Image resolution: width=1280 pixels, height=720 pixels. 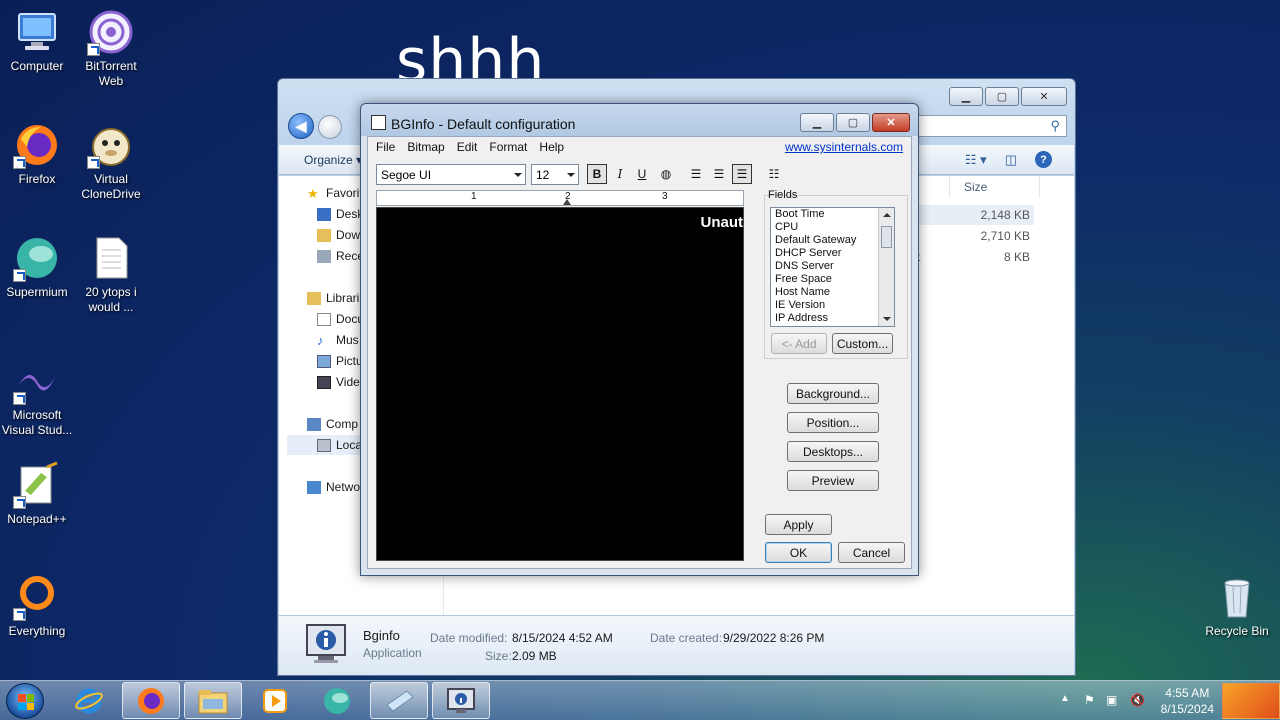 I want to click on nav-network: Netwo, so click(x=333, y=487).